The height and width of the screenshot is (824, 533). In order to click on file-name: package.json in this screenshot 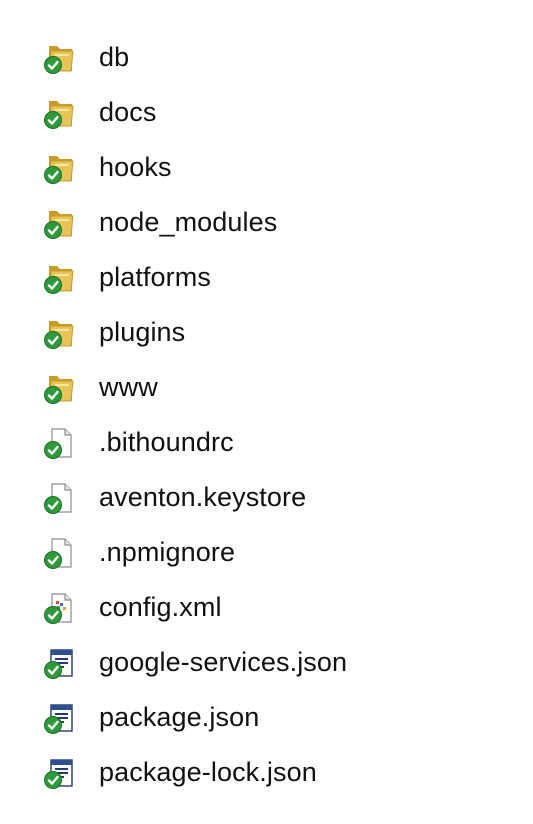, I will do `click(179, 717)`.